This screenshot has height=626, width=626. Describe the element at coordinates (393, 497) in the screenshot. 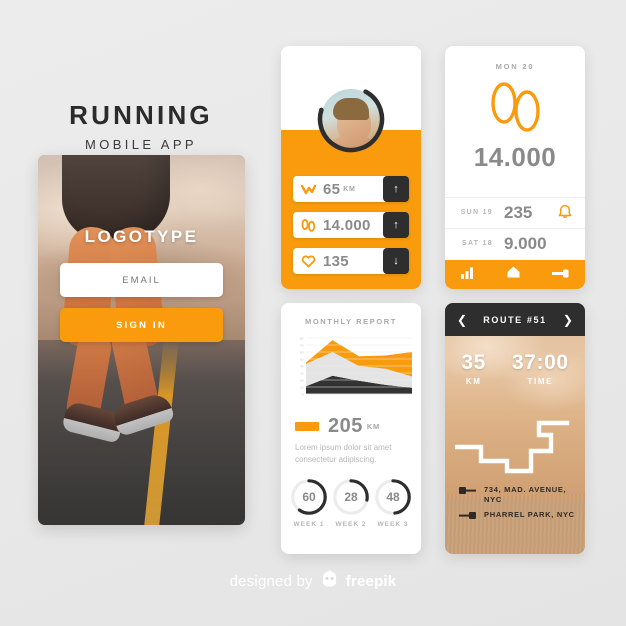

I see `week-value: 48` at that location.